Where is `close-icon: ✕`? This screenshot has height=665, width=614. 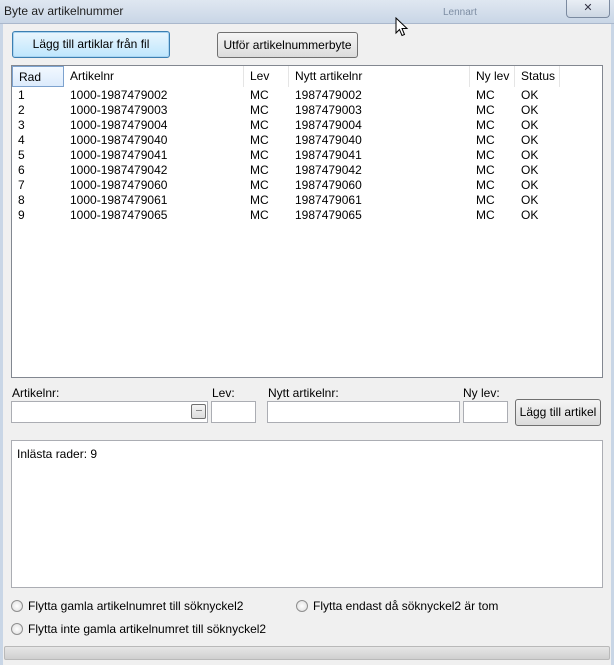 close-icon: ✕ is located at coordinates (588, 8).